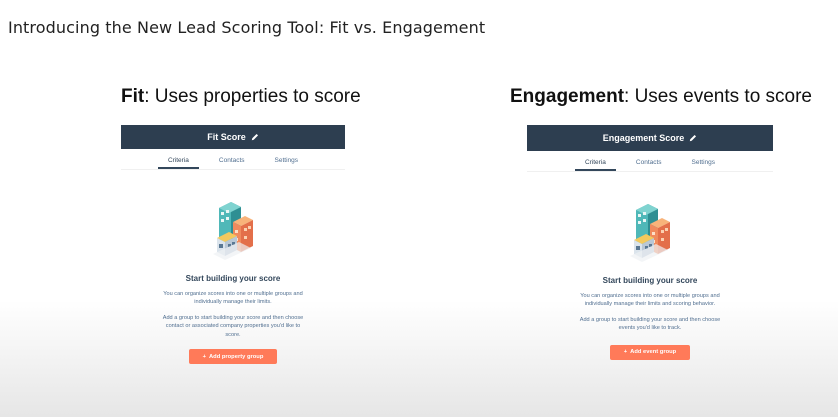  I want to click on add-event-group-label: Add event group, so click(653, 352).